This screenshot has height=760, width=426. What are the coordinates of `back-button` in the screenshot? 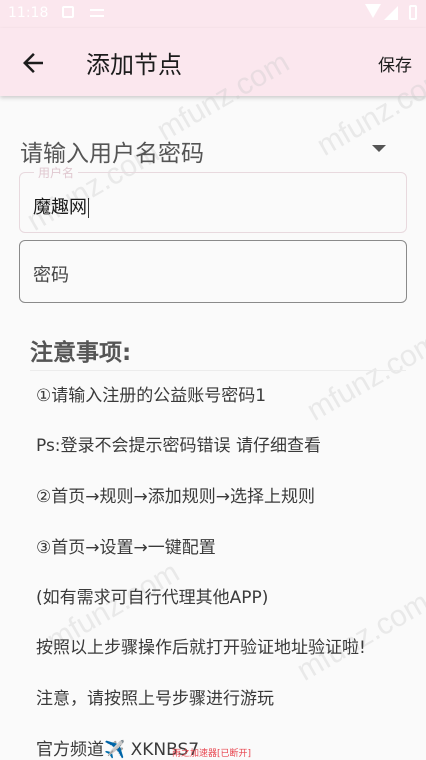 It's located at (33, 63).